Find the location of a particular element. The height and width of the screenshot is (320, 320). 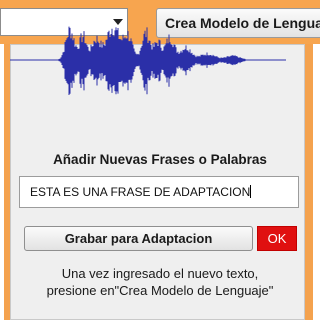

phrase-input: ESTA ES UNA FRASE DE ADAPTACION is located at coordinates (159, 192).